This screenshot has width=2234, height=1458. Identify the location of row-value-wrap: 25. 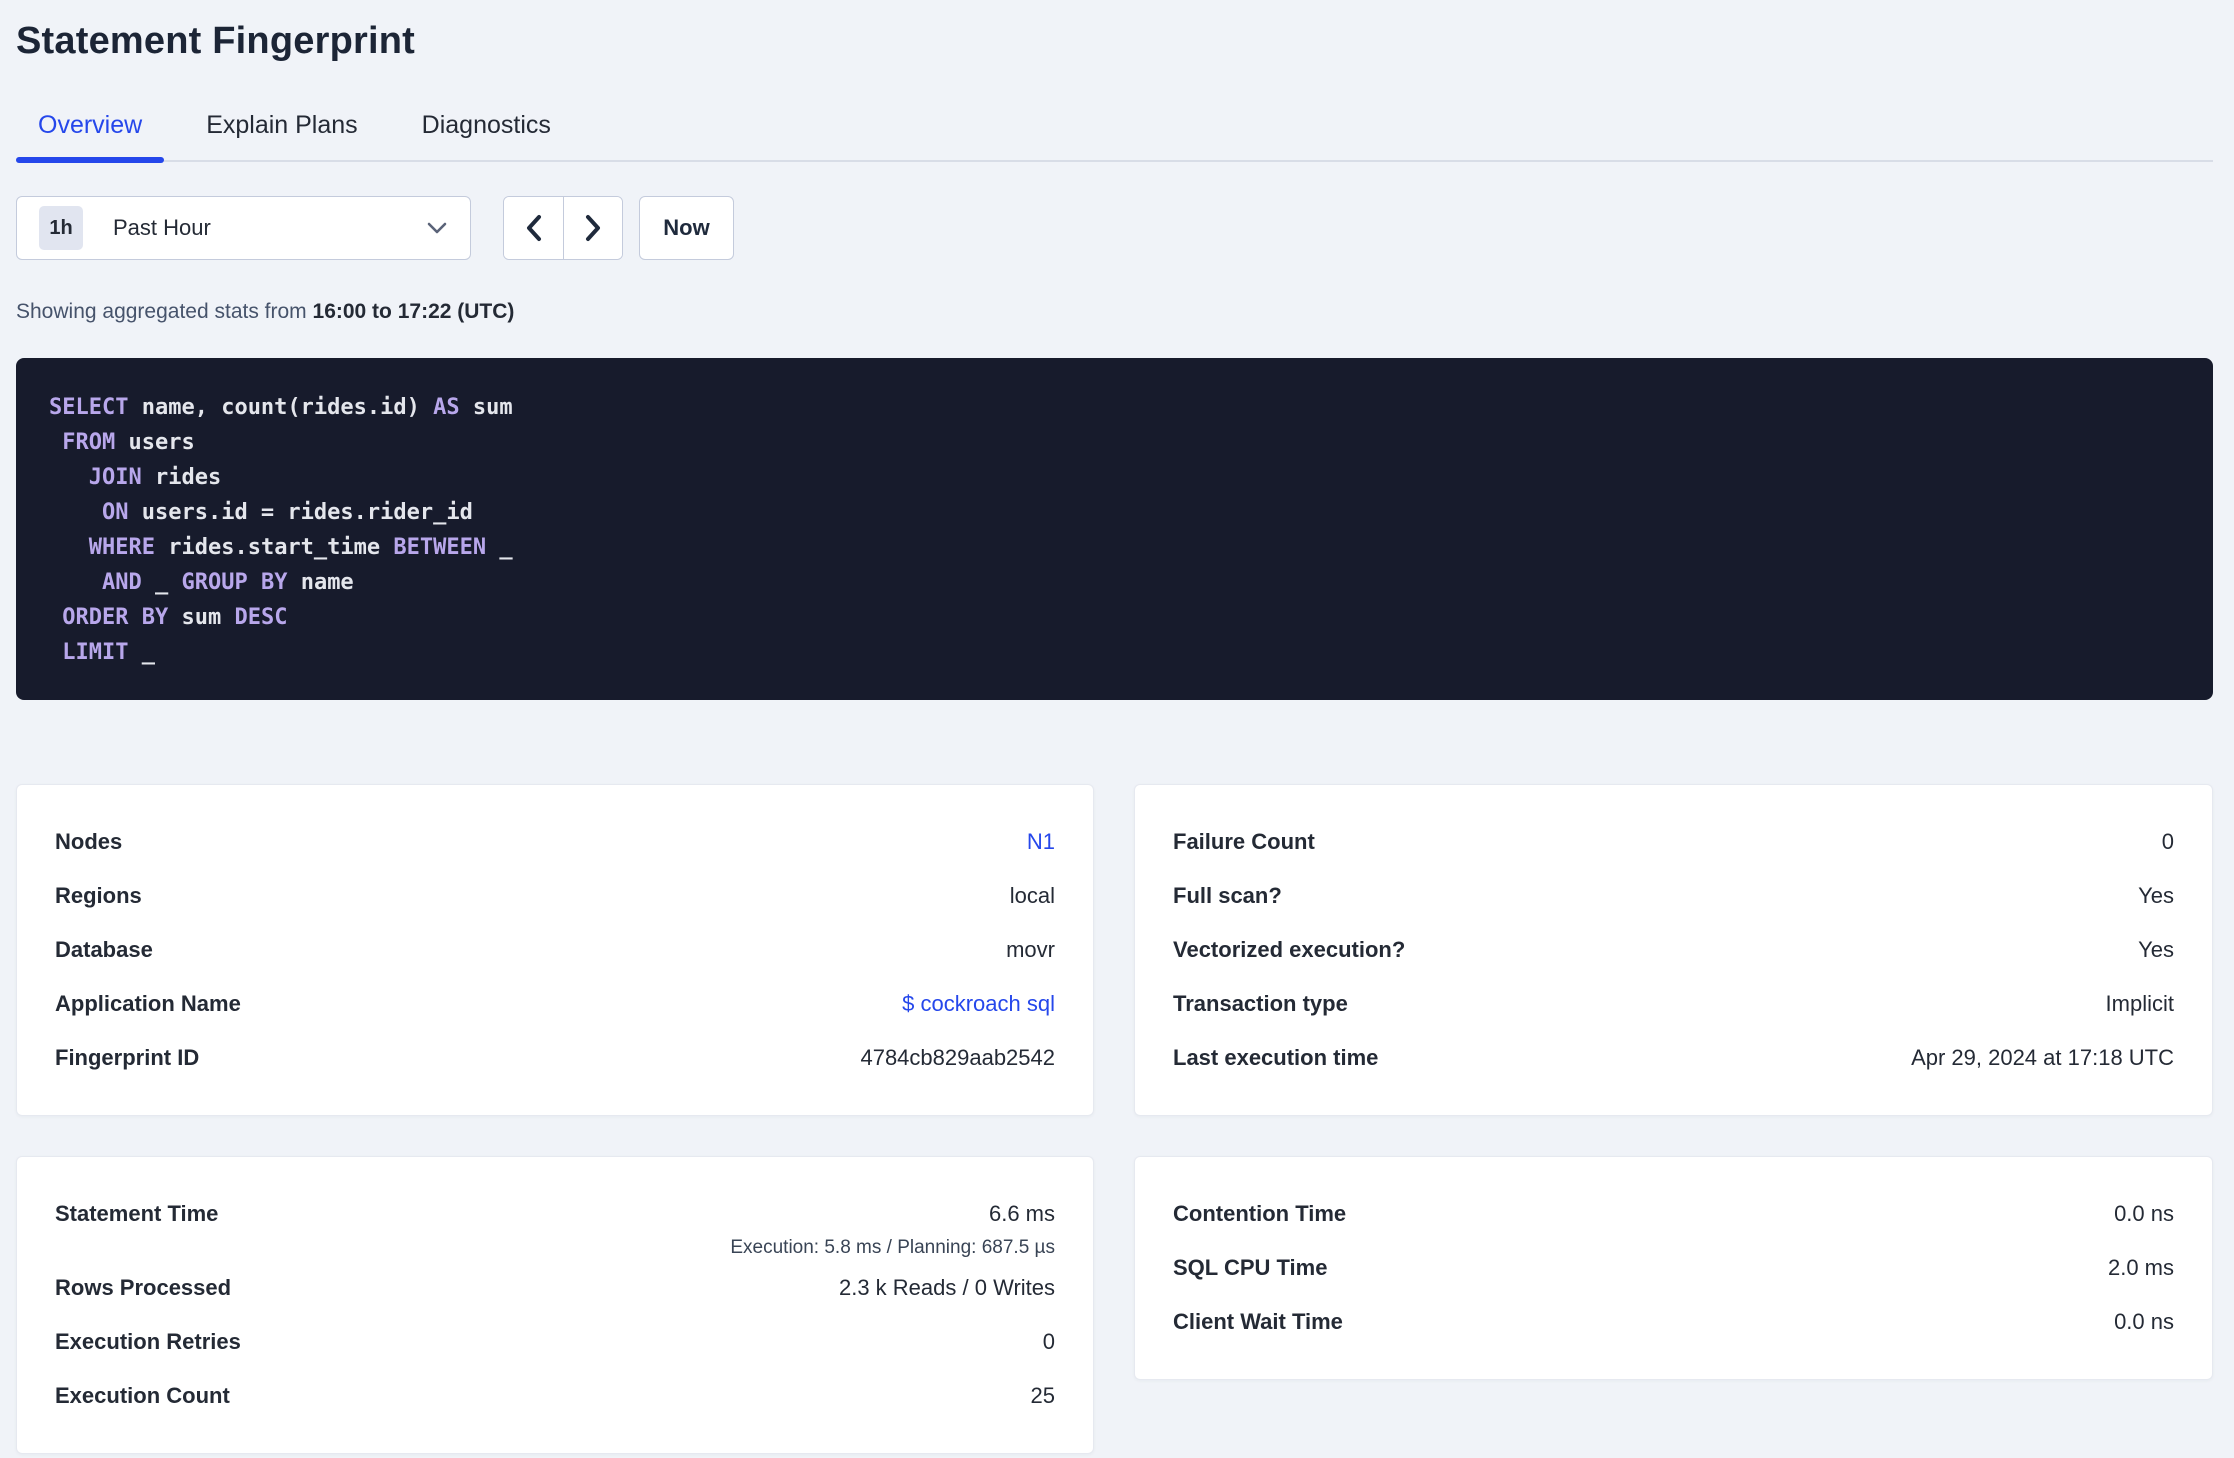
(1043, 1396).